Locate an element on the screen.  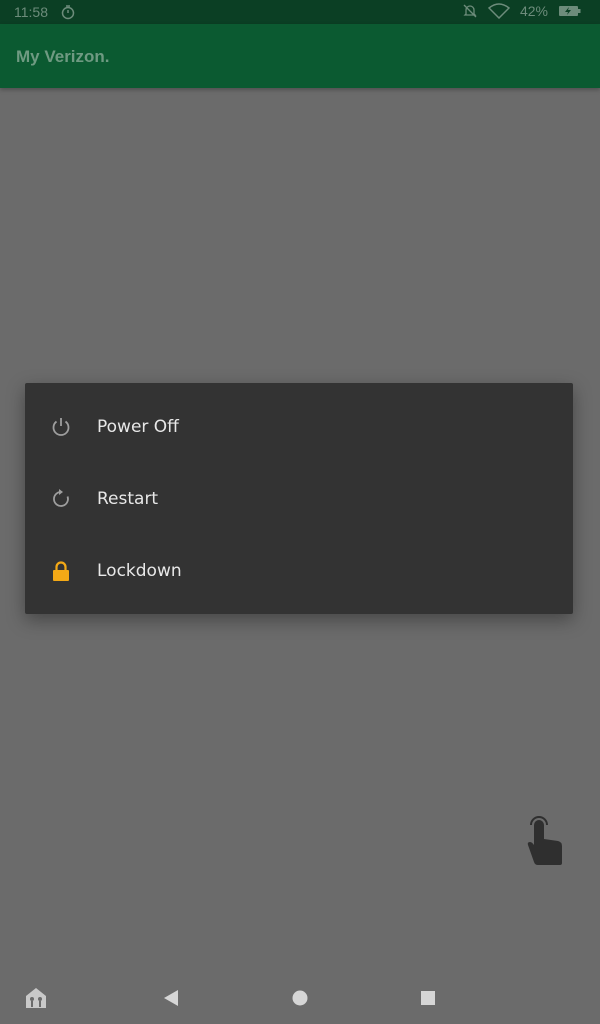
lockdown-label: Lockdown is located at coordinates (139, 571).